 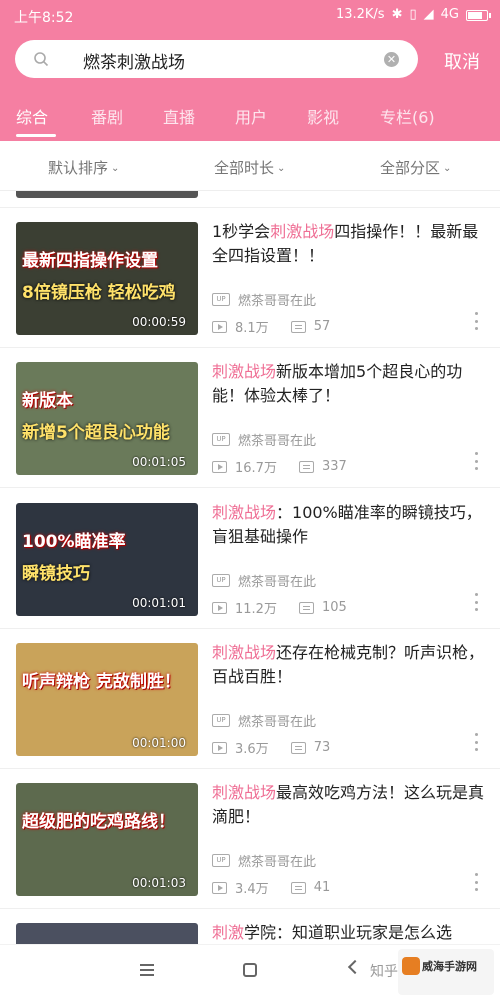 I want to click on thumbnail-headline: 新版本, so click(x=47, y=401).